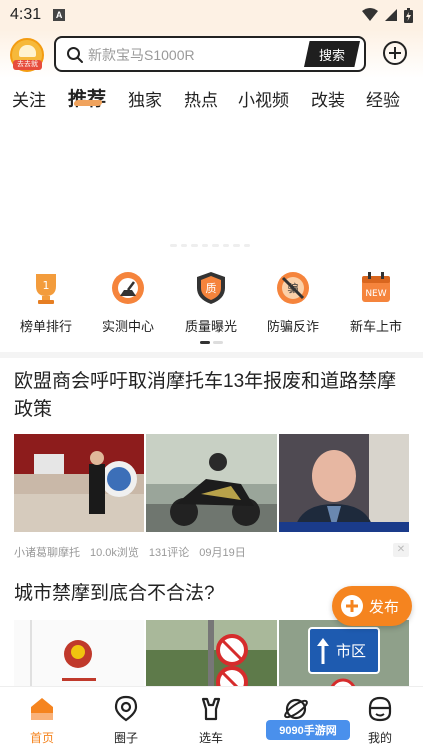 This screenshot has width=423, height=753. I want to click on article-image: 市区, so click(343, 653).